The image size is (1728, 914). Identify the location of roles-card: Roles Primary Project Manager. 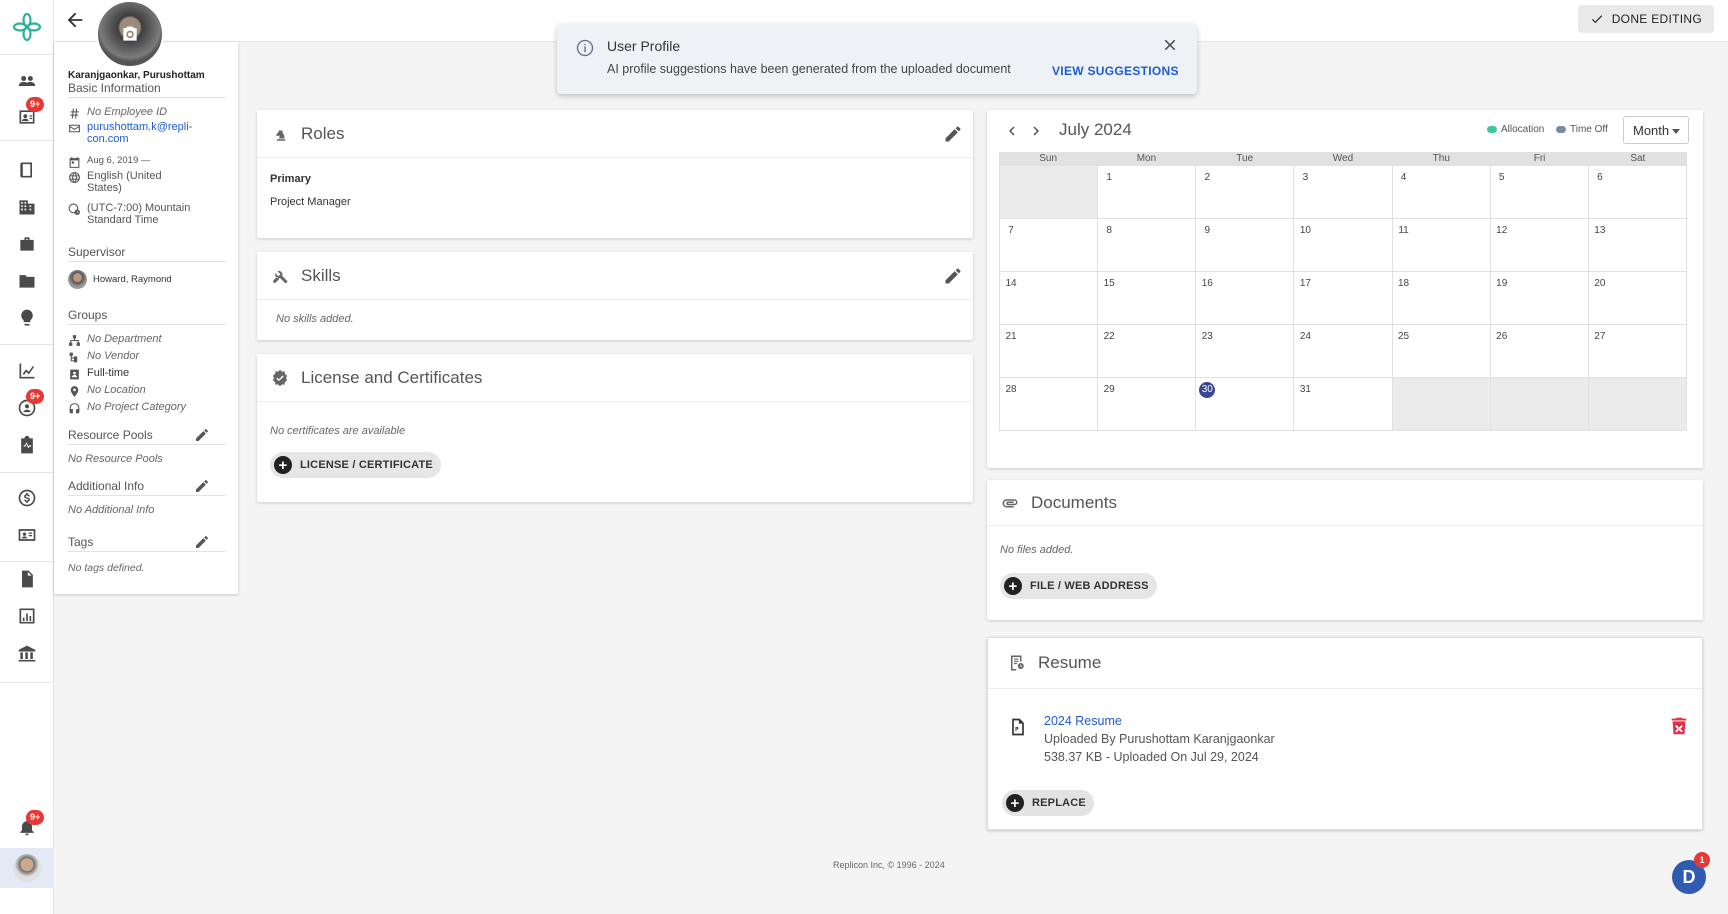
(615, 174).